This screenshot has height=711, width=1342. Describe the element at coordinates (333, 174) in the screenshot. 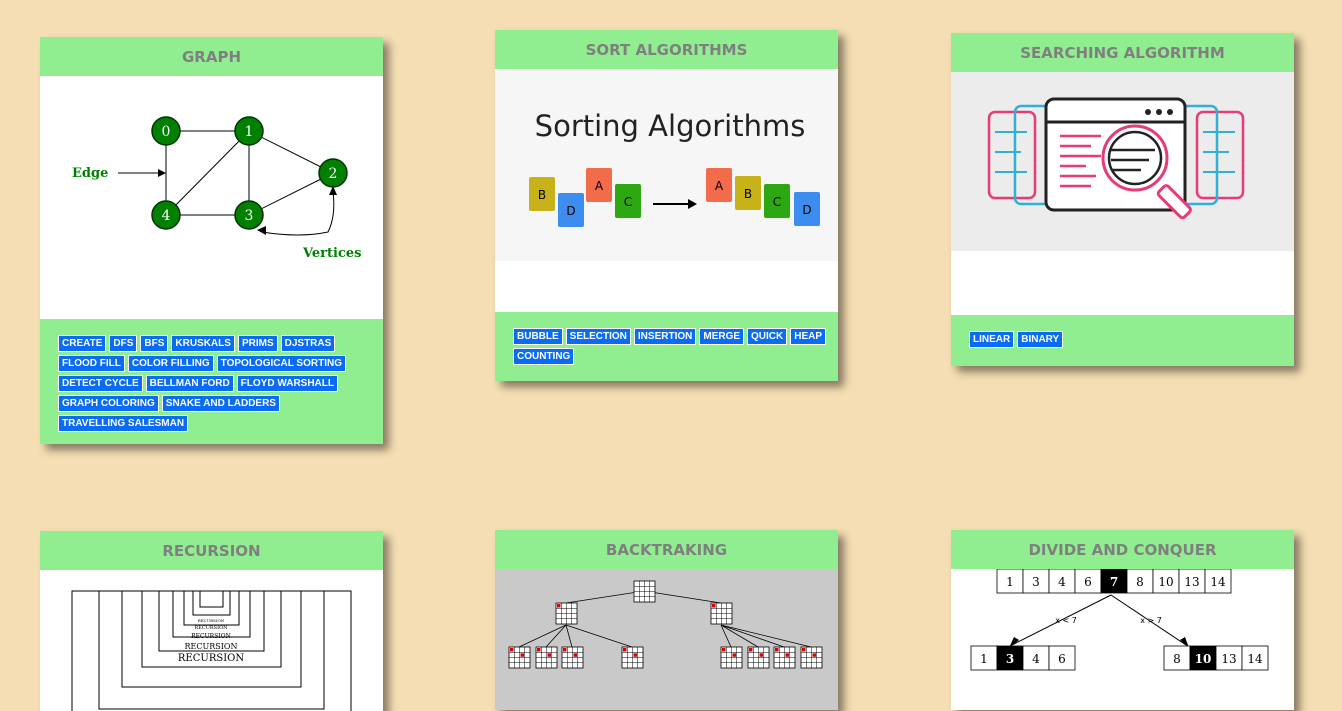

I see `node-label: 2` at that location.